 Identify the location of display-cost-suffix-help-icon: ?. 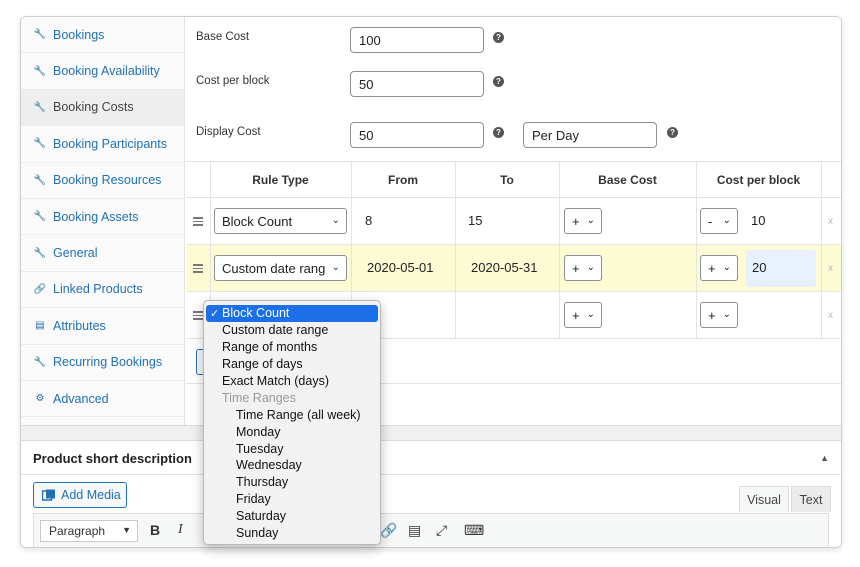
(672, 132).